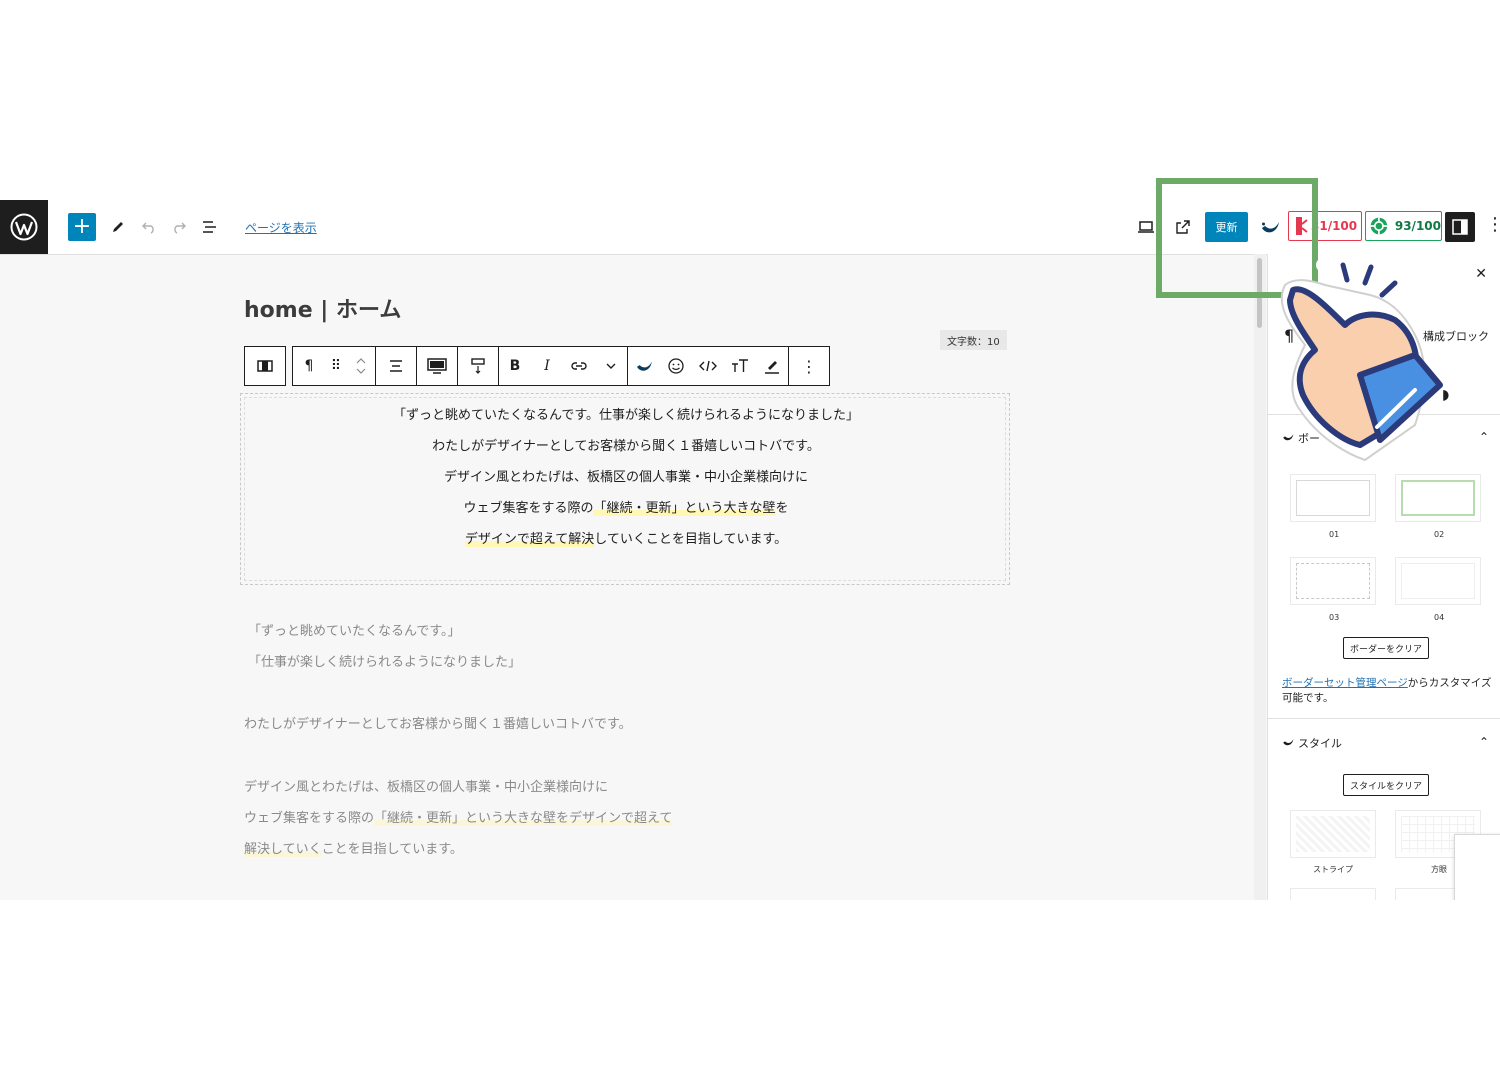  What do you see at coordinates (1417, 226) in the screenshot?
I see `readability-score-text: 93/100` at bounding box center [1417, 226].